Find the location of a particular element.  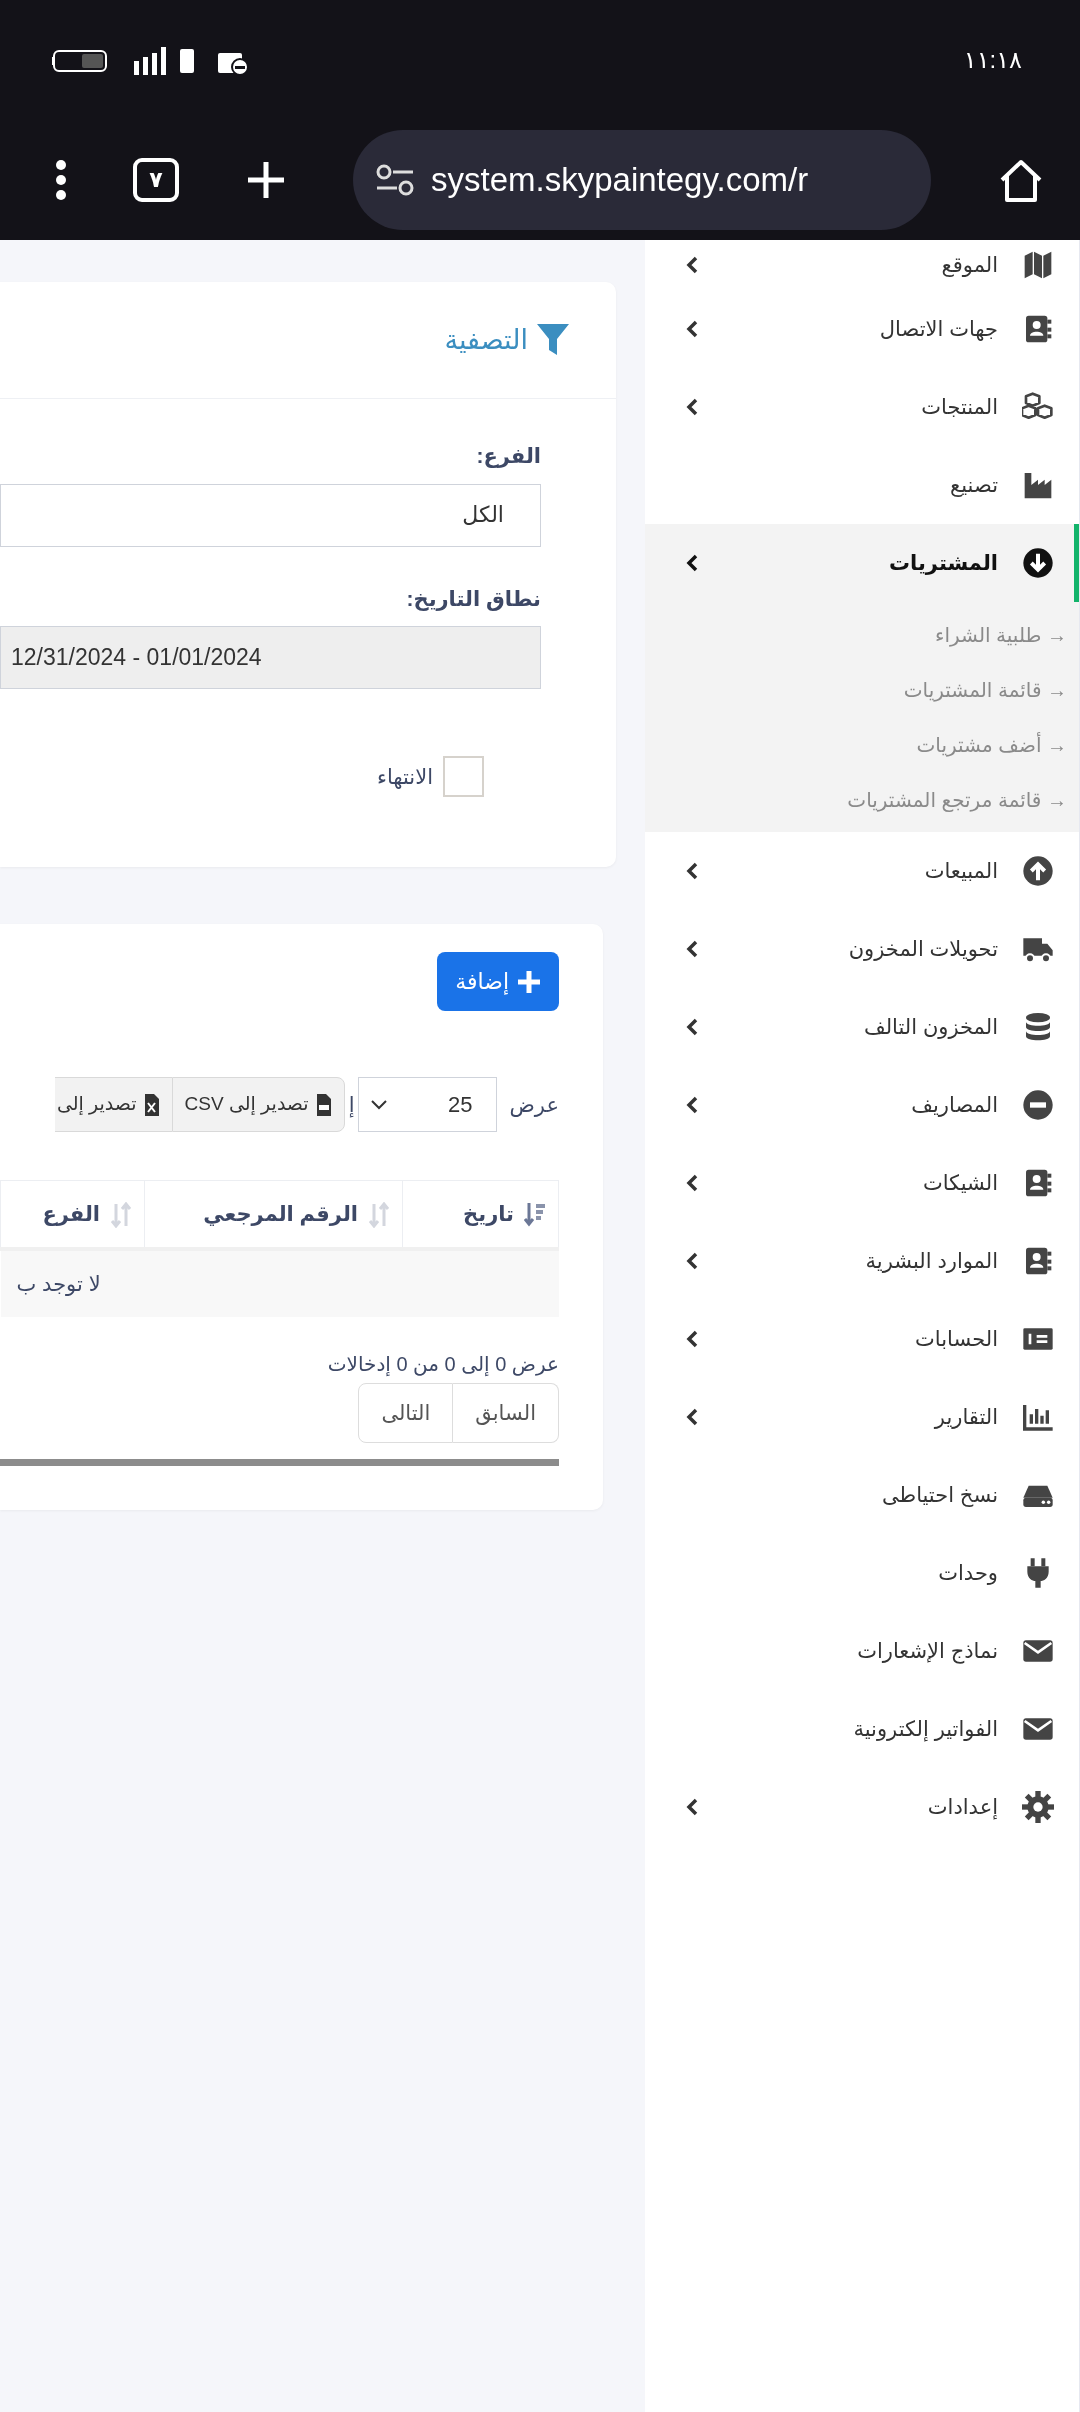

sidebar-item: إعدادات is located at coordinates (862, 1807).